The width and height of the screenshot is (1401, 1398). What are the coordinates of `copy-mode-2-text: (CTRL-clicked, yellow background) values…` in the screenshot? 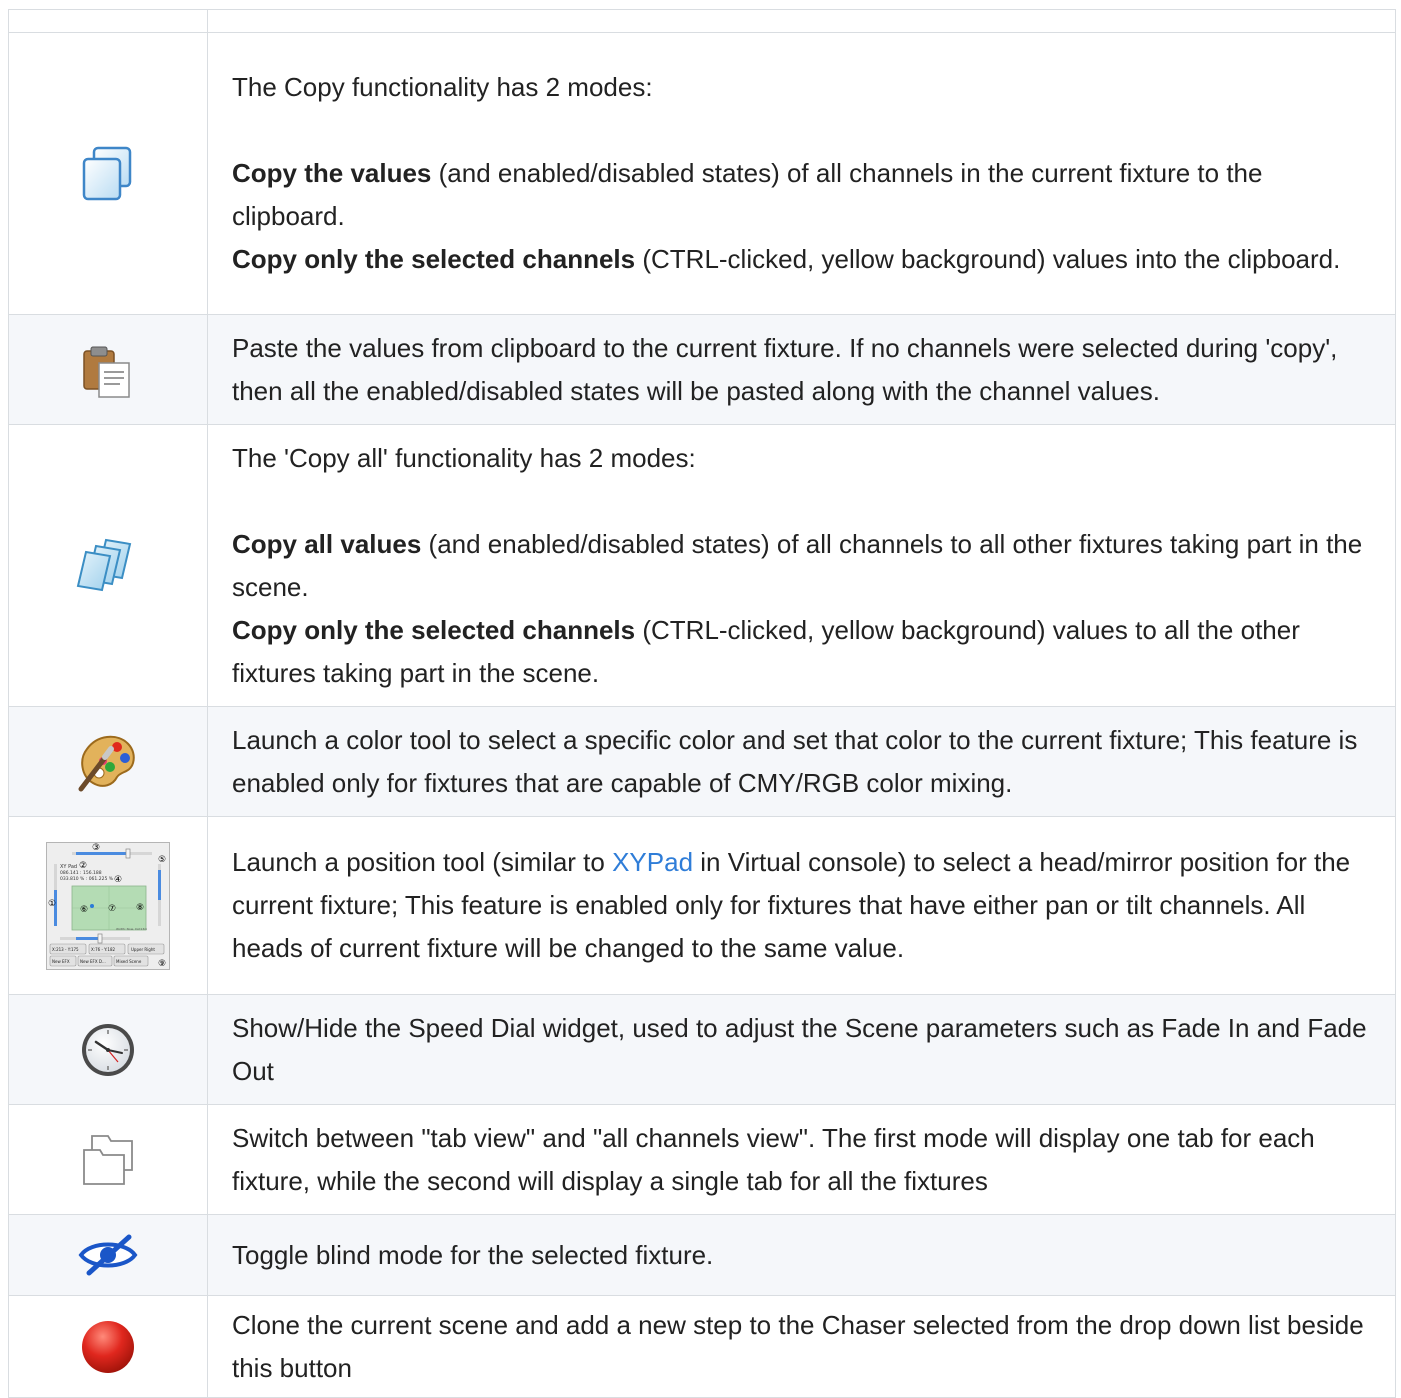 It's located at (988, 259).